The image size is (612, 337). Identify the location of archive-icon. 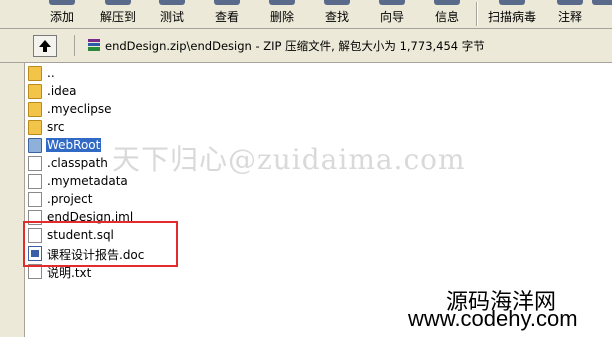
(94, 45).